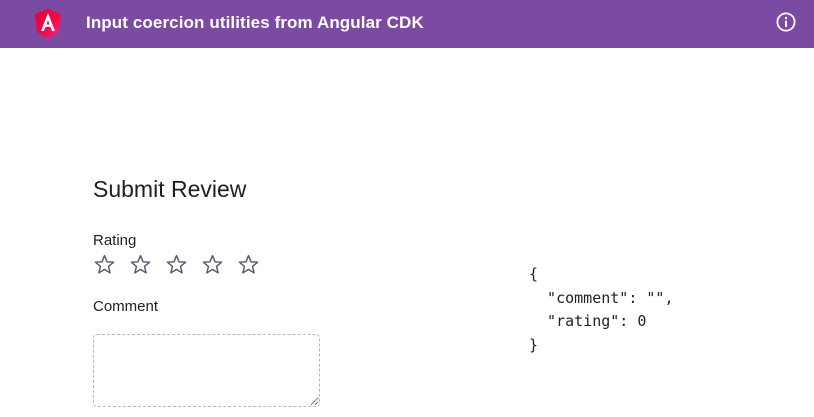  Describe the element at coordinates (601, 310) in the screenshot. I see `form-value-json: { "comment": "", "rating": 0 }` at that location.